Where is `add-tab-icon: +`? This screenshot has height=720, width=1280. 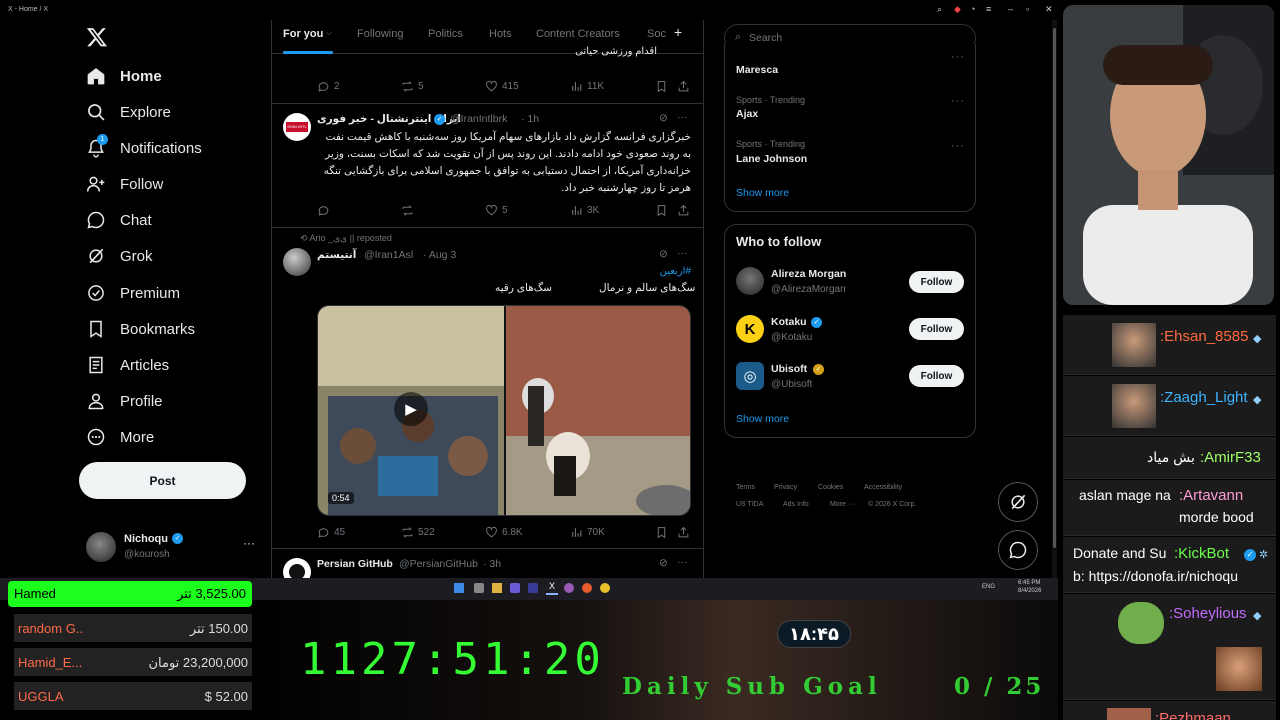 add-tab-icon: + is located at coordinates (678, 32).